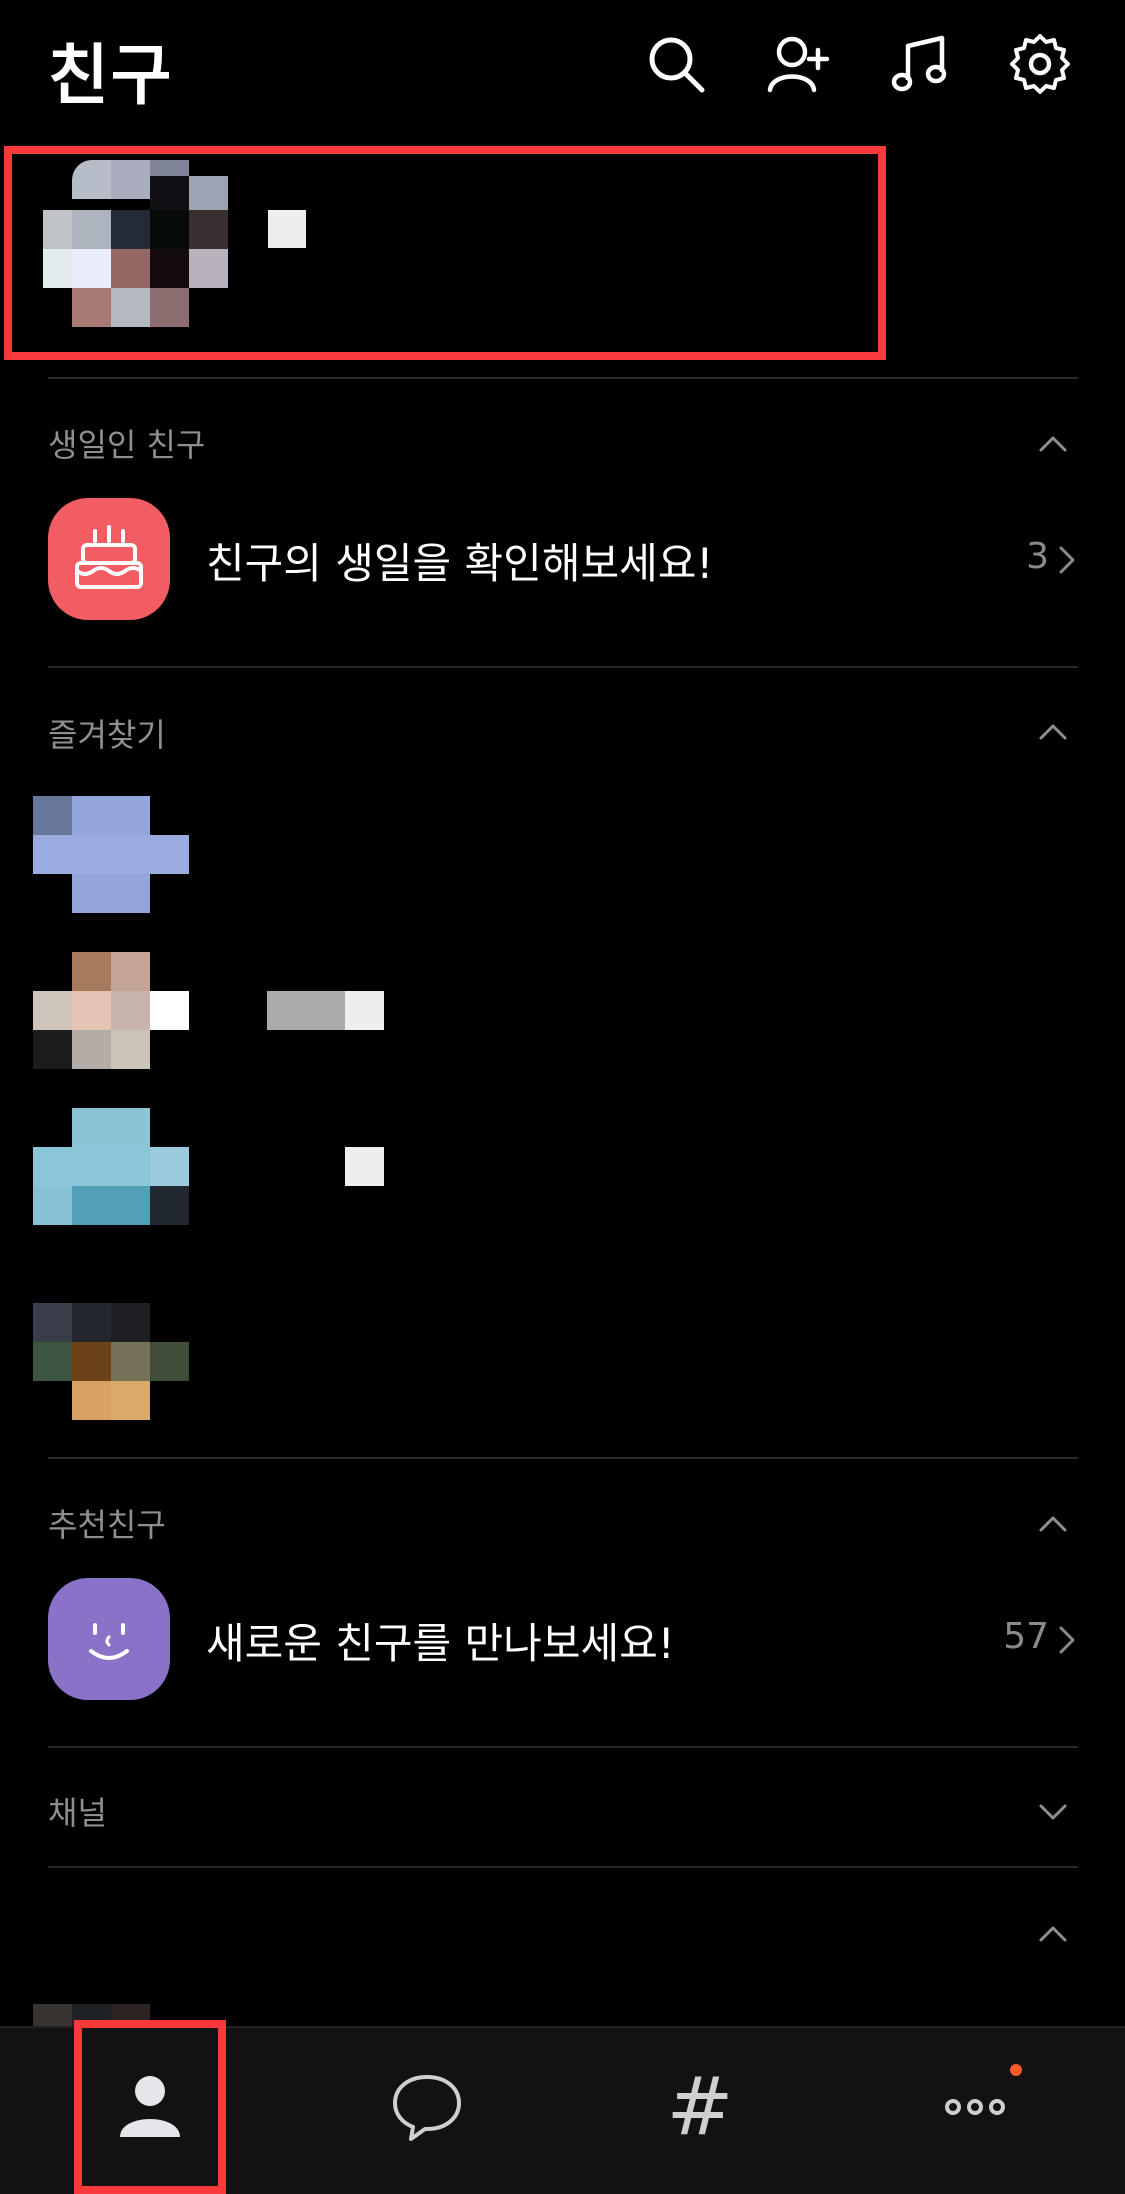 This screenshot has width=1125, height=2194. I want to click on birthday-count: 3, so click(1037, 556).